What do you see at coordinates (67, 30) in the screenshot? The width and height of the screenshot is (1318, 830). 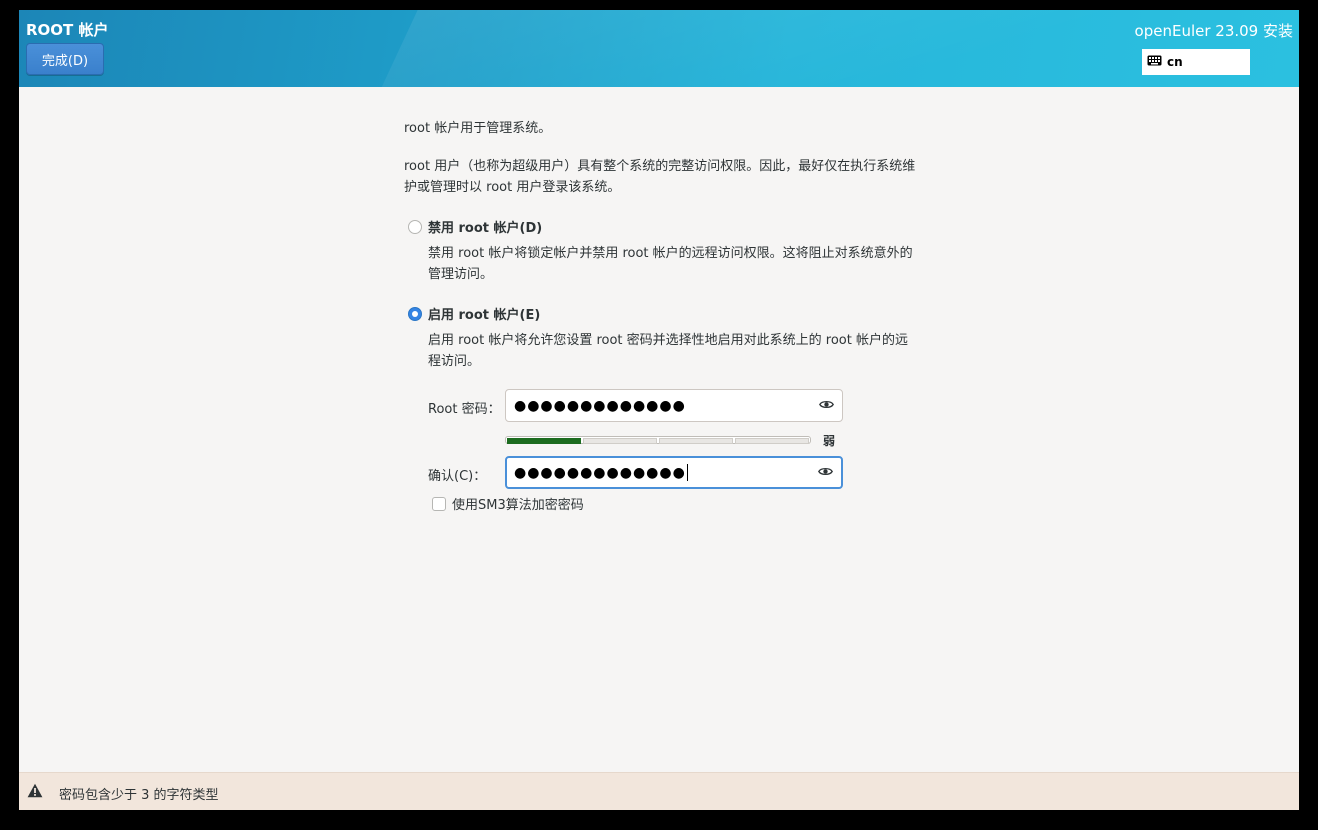 I see `page-title: ROOT 帐户` at bounding box center [67, 30].